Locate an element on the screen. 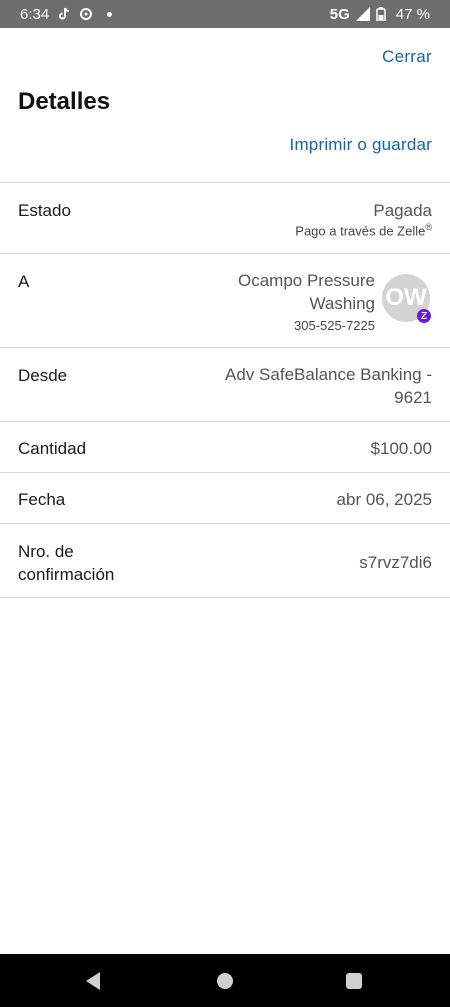  home-icon is located at coordinates (225, 981).